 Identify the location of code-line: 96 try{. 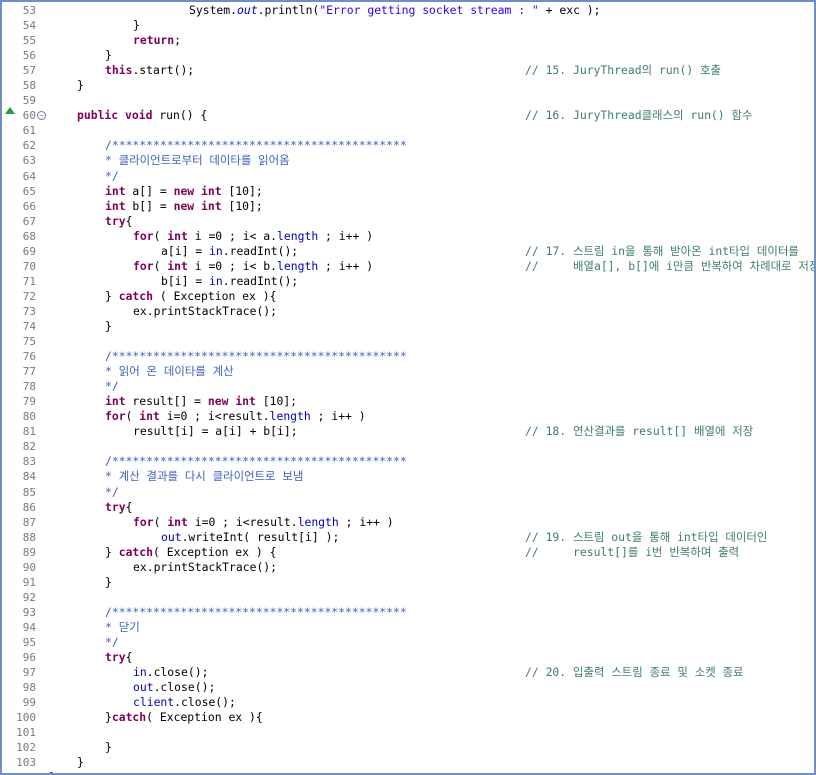
(408, 657).